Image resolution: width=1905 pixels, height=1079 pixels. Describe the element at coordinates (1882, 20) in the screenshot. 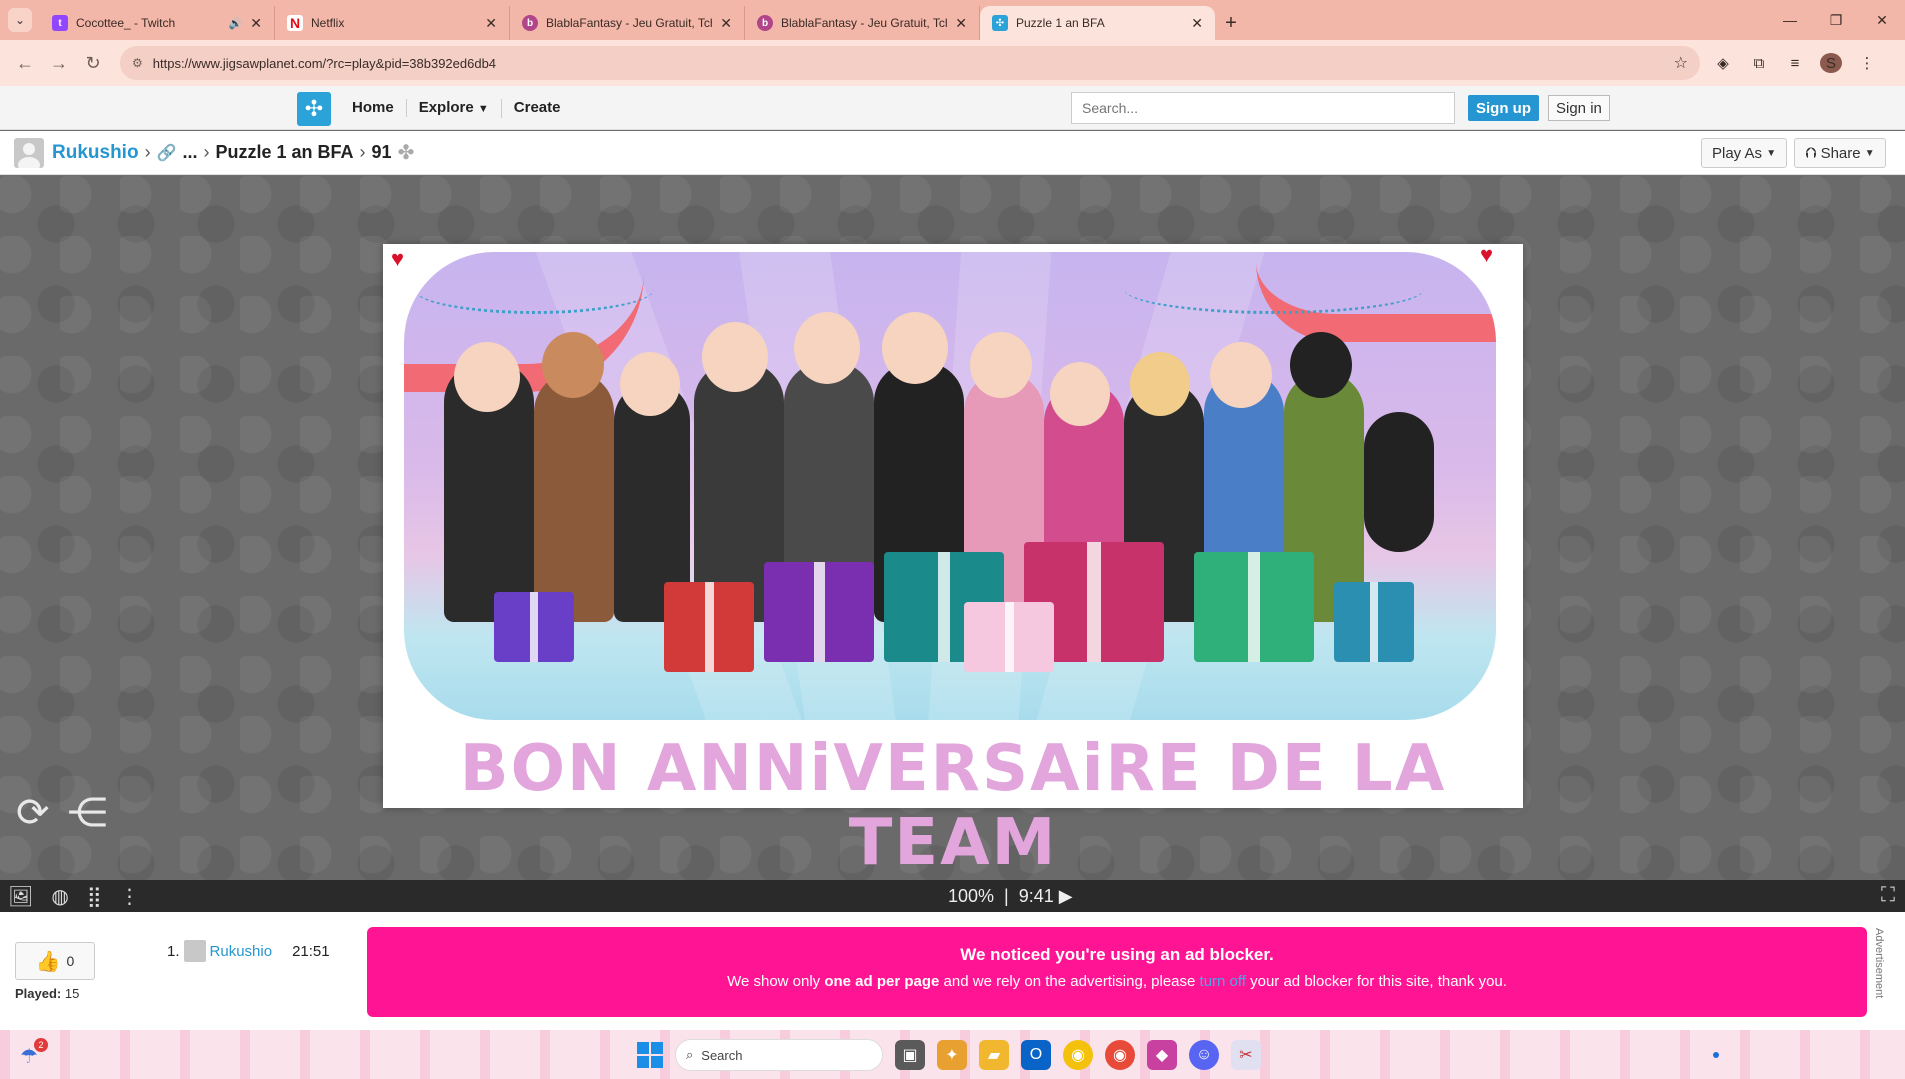

I see `close-window-icon: ✕` at that location.